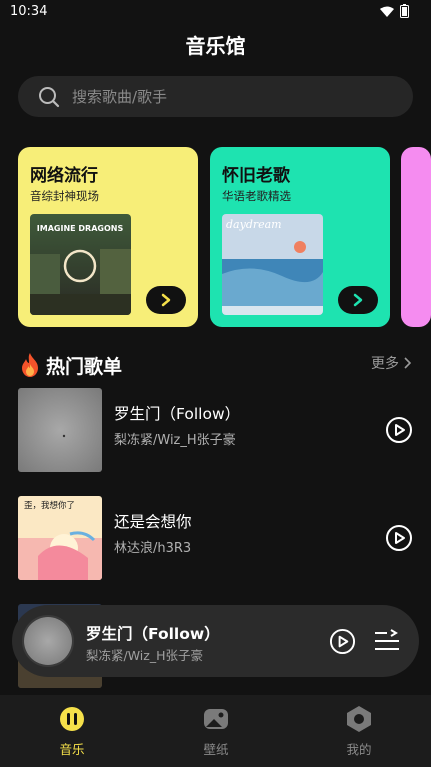  Describe the element at coordinates (256, 196) in the screenshot. I see `card-subtitle: 华语老歌精选` at that location.